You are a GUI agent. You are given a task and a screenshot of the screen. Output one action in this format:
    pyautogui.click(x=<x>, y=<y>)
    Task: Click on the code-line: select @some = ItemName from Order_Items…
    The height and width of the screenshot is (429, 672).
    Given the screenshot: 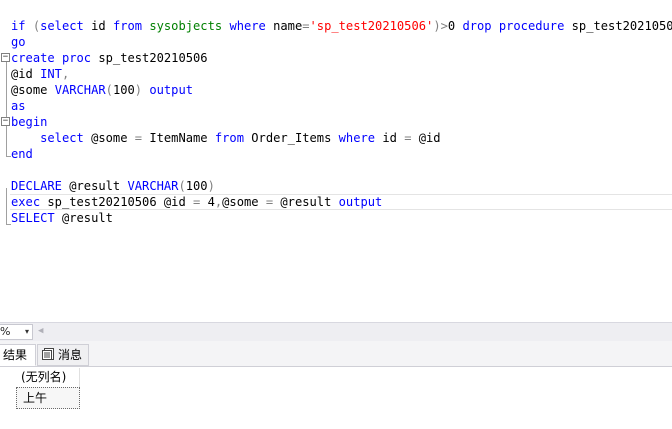 What is the action you would take?
    pyautogui.click(x=226, y=138)
    